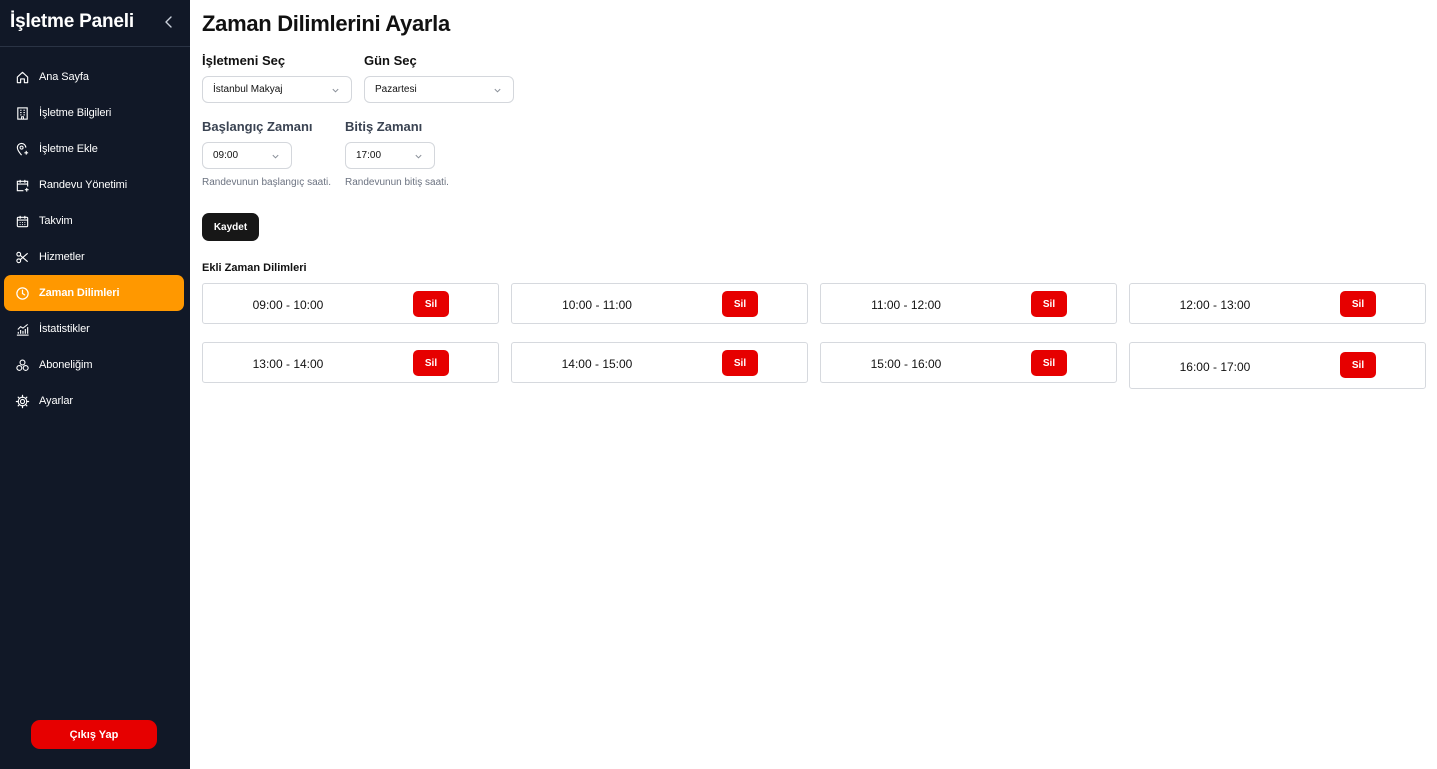 The height and width of the screenshot is (769, 1437). Describe the element at coordinates (350, 303) in the screenshot. I see `time-slot-card: 09:00 - 10:00 Sil` at that location.